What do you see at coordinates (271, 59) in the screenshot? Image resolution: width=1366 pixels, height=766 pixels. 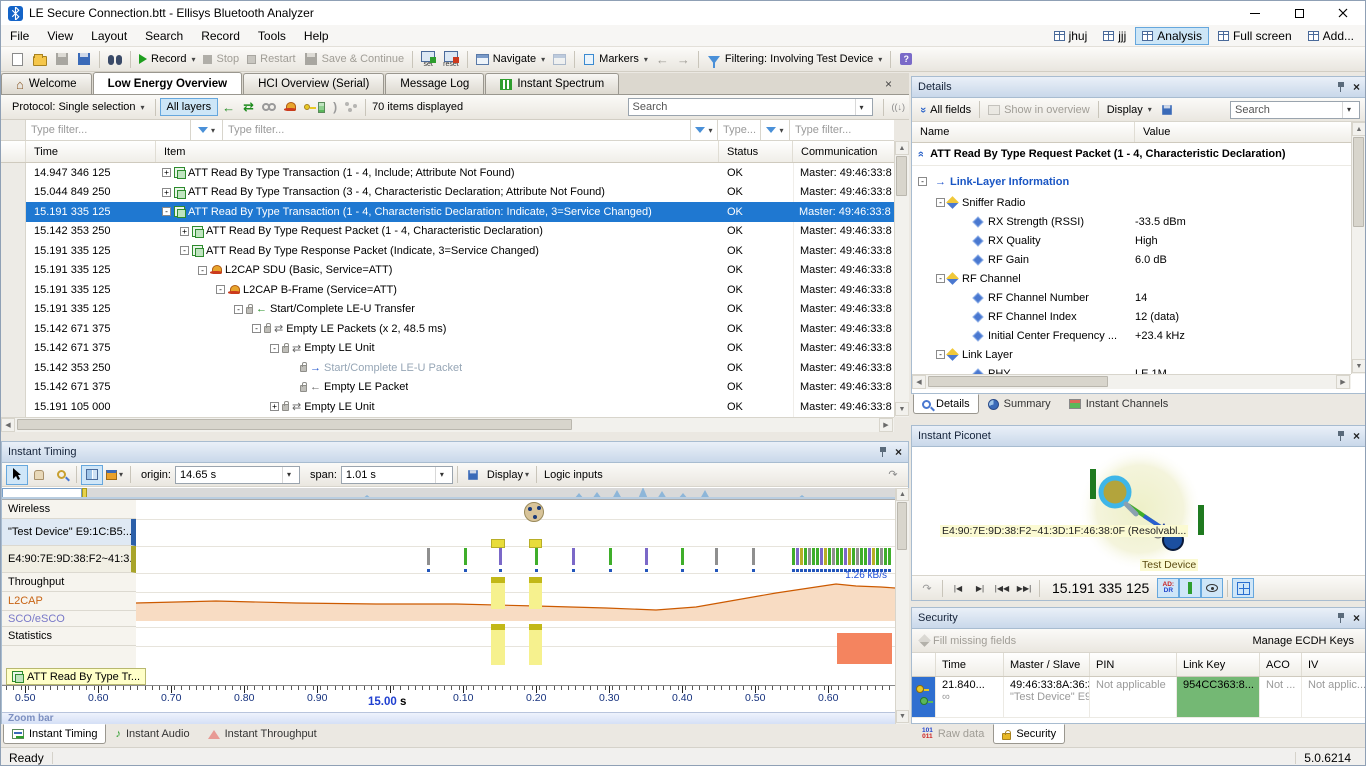 I see `restart-button: Restart` at bounding box center [271, 59].